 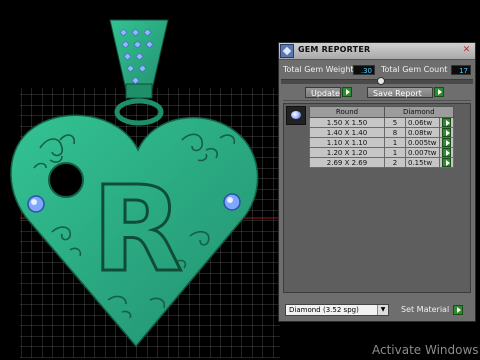 What do you see at coordinates (395, 132) in the screenshot?
I see `gem-count-cell: 8` at bounding box center [395, 132].